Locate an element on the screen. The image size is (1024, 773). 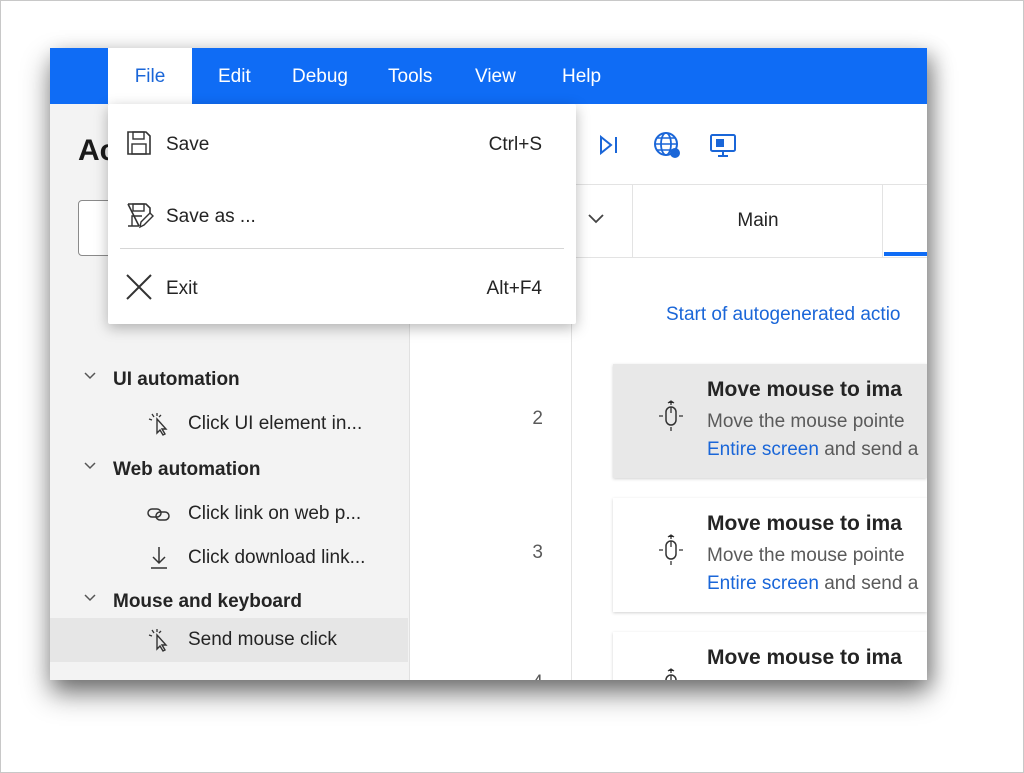
tree-group-mouse-keyboard: Mouse and keyboard is located at coordinates (229, 602).